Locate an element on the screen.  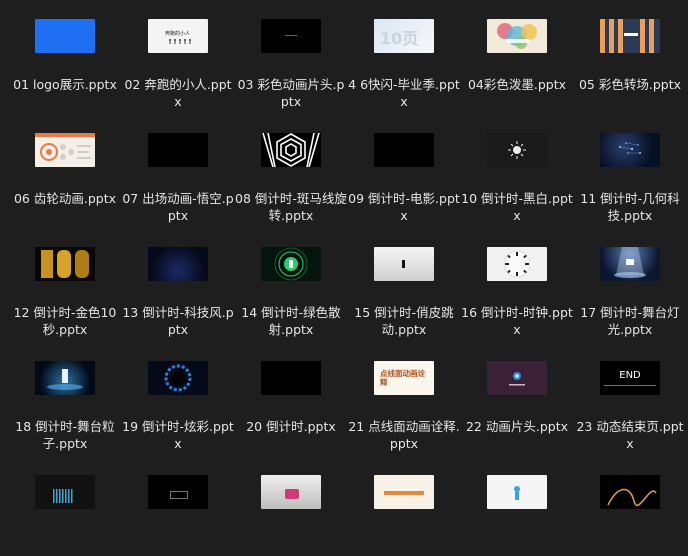
file-item: 20 倒计时.pptx is located at coordinates (291, 392).